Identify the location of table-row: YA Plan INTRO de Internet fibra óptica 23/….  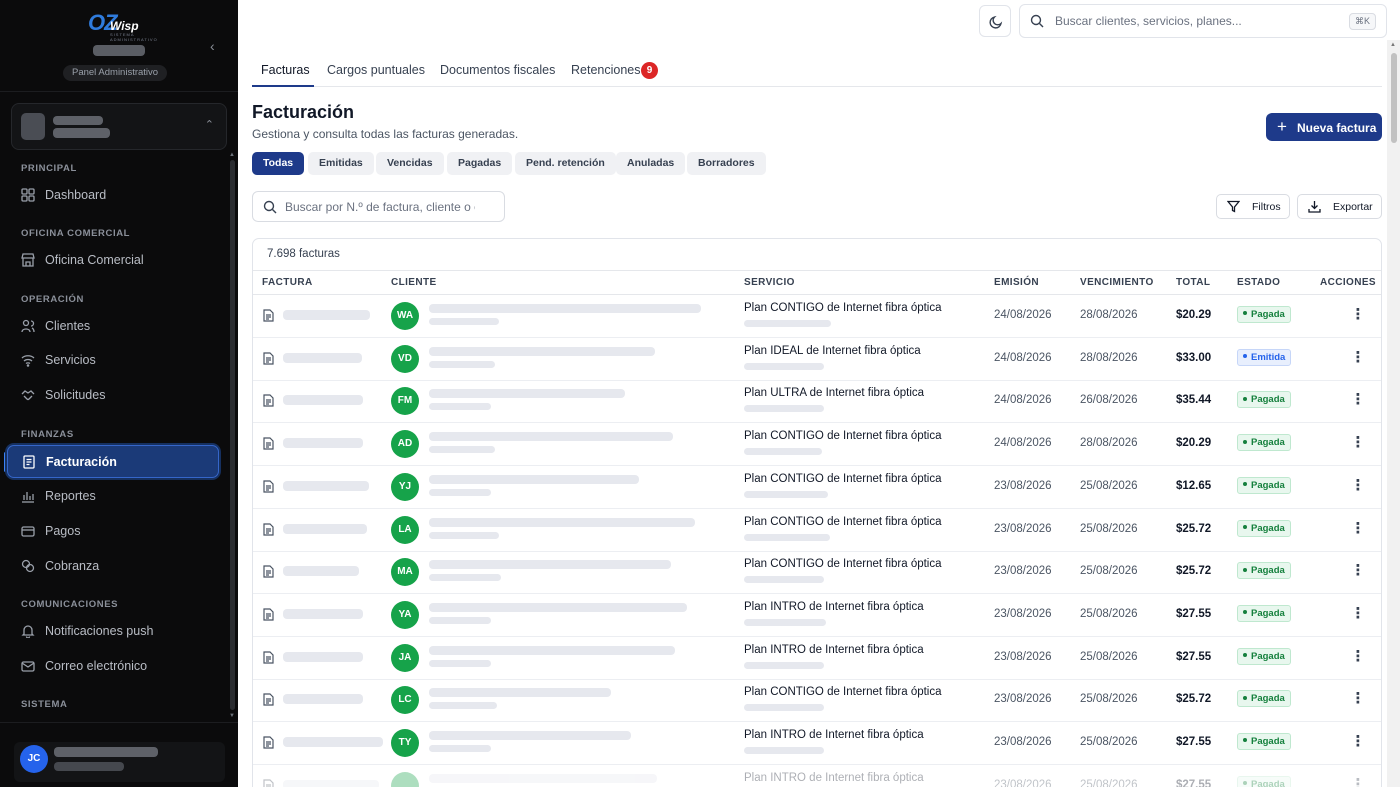
(817, 615).